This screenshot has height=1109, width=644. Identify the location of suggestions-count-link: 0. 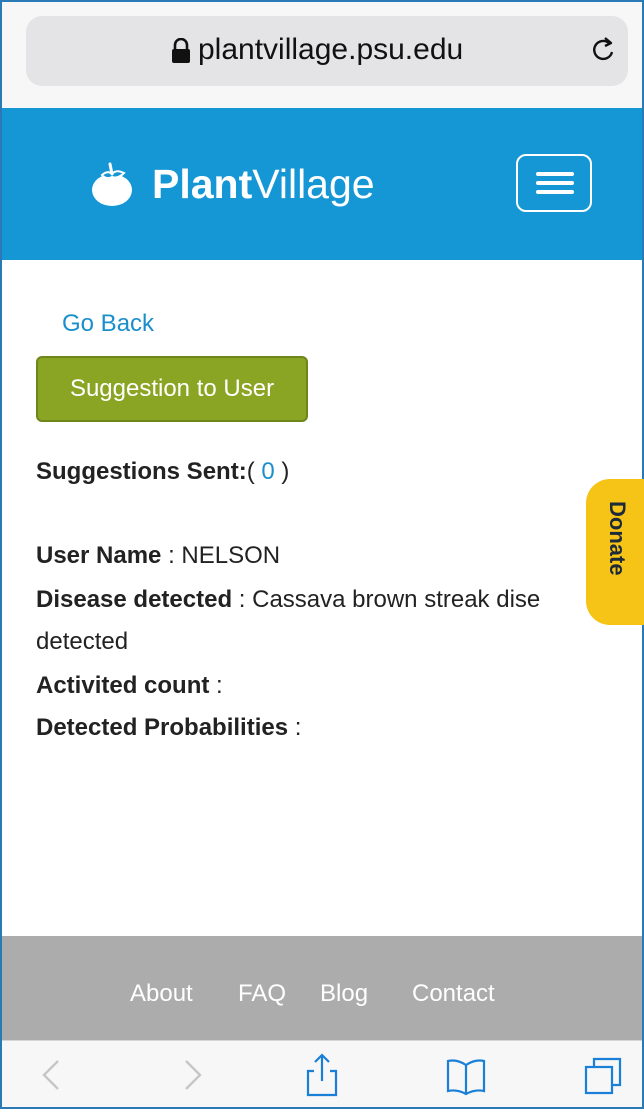
(267, 471).